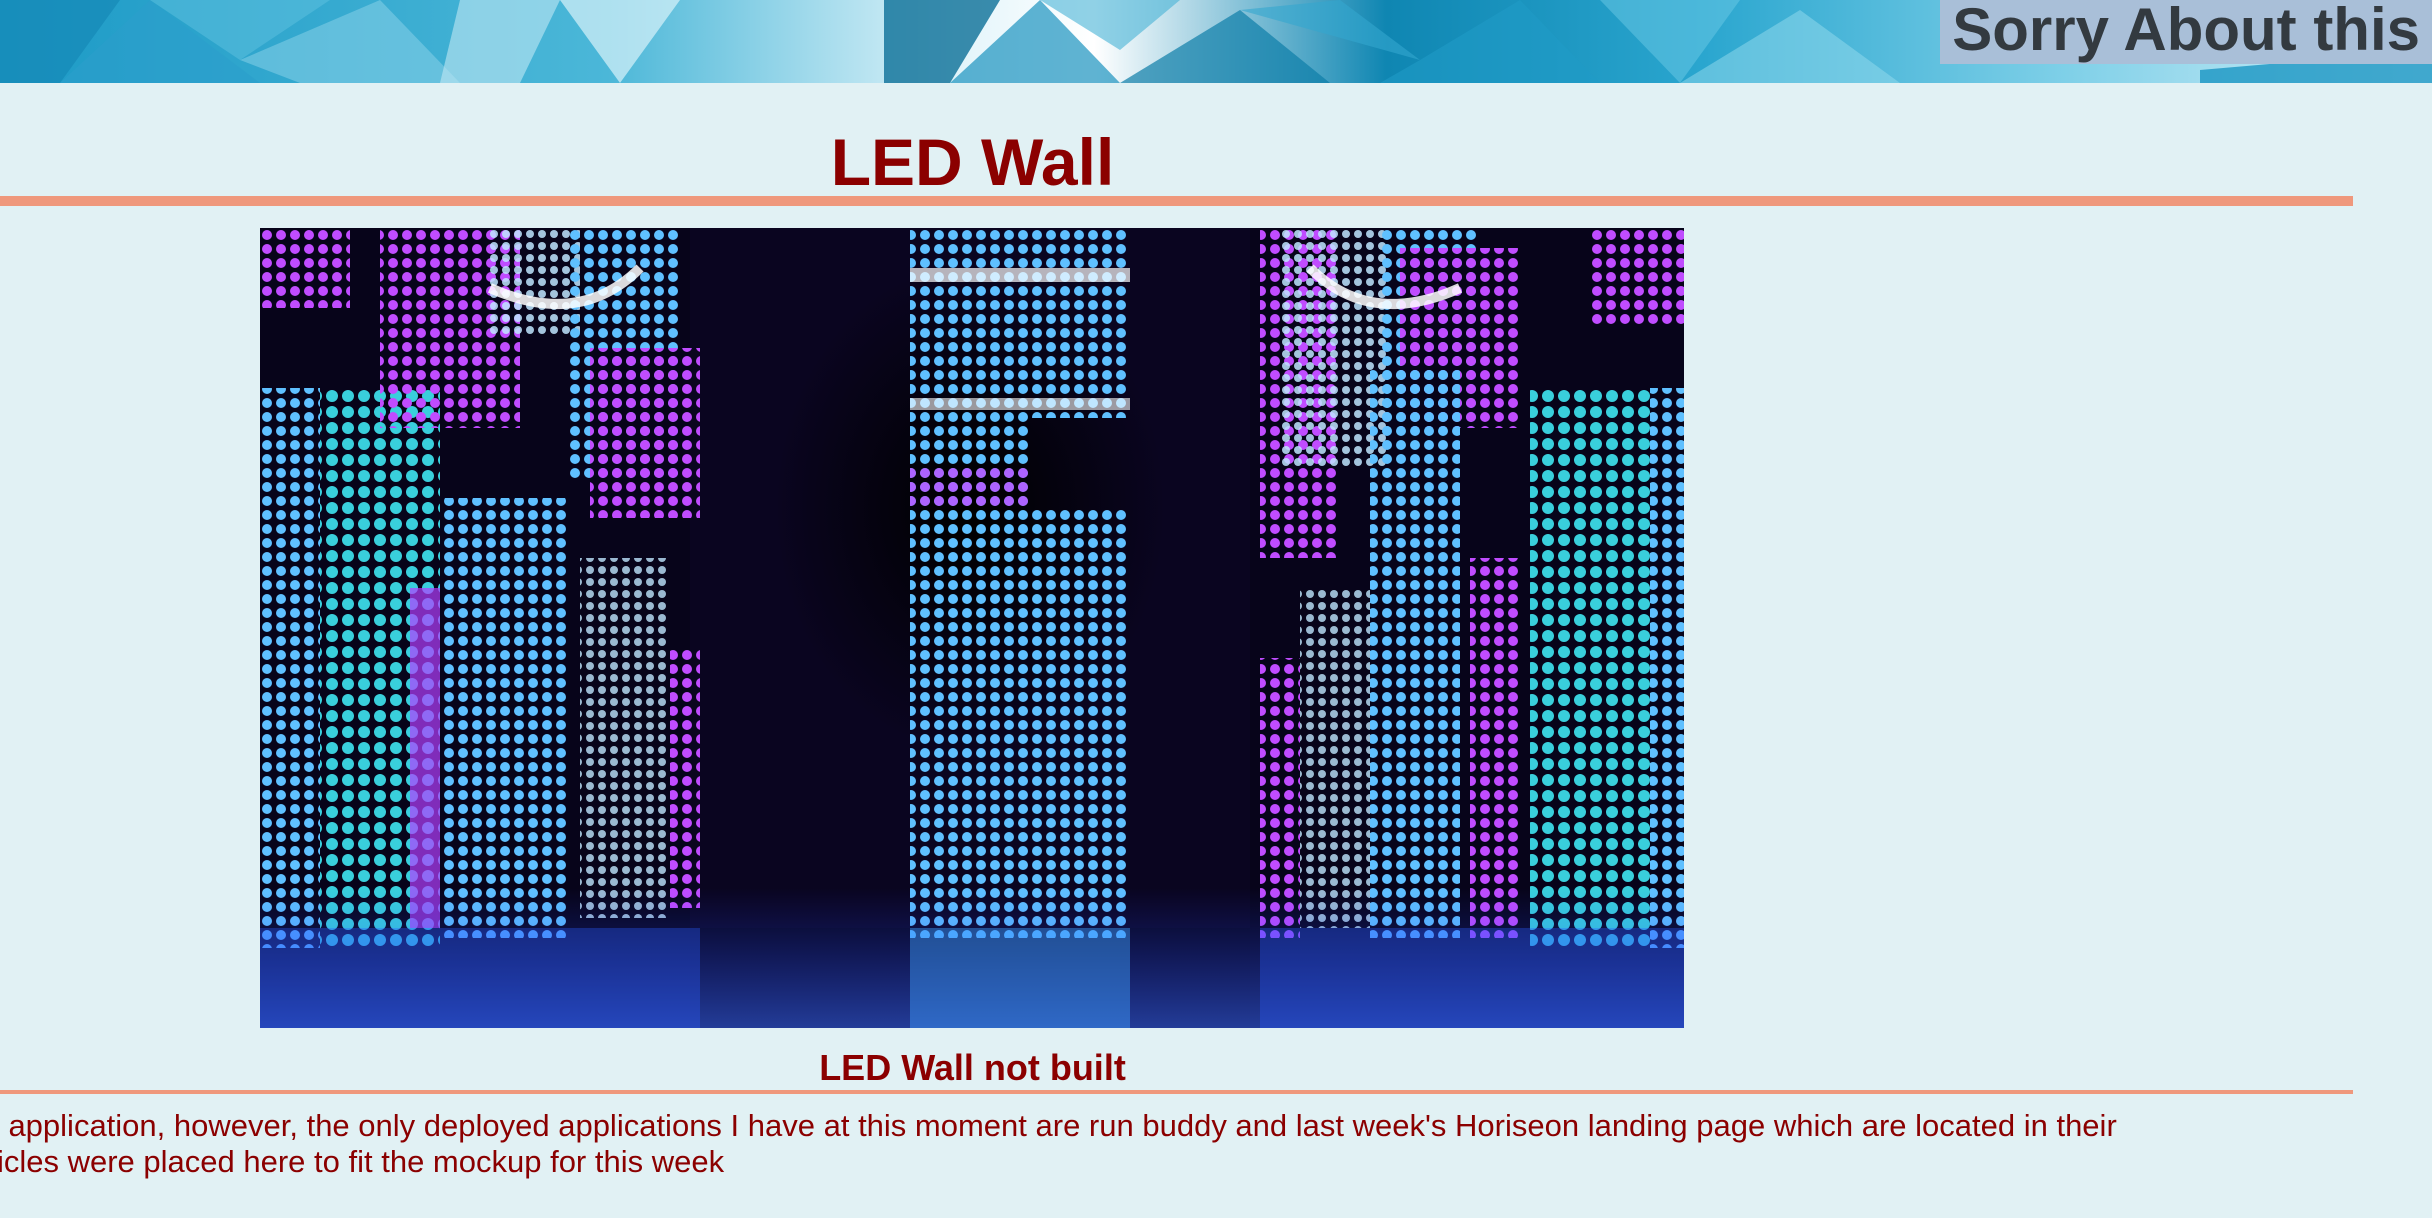  I want to click on caption-divider, so click(1176, 1092).